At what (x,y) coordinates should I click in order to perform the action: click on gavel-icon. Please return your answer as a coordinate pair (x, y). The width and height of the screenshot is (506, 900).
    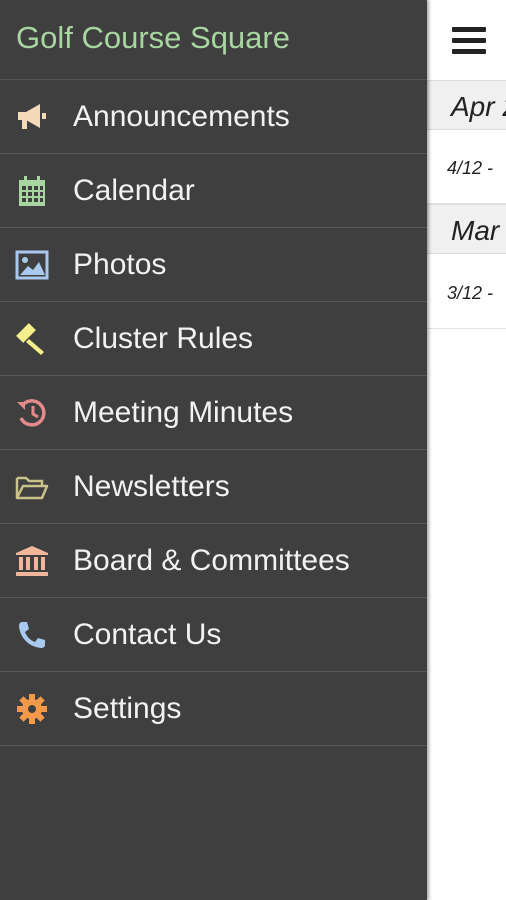
    Looking at the image, I should click on (32, 339).